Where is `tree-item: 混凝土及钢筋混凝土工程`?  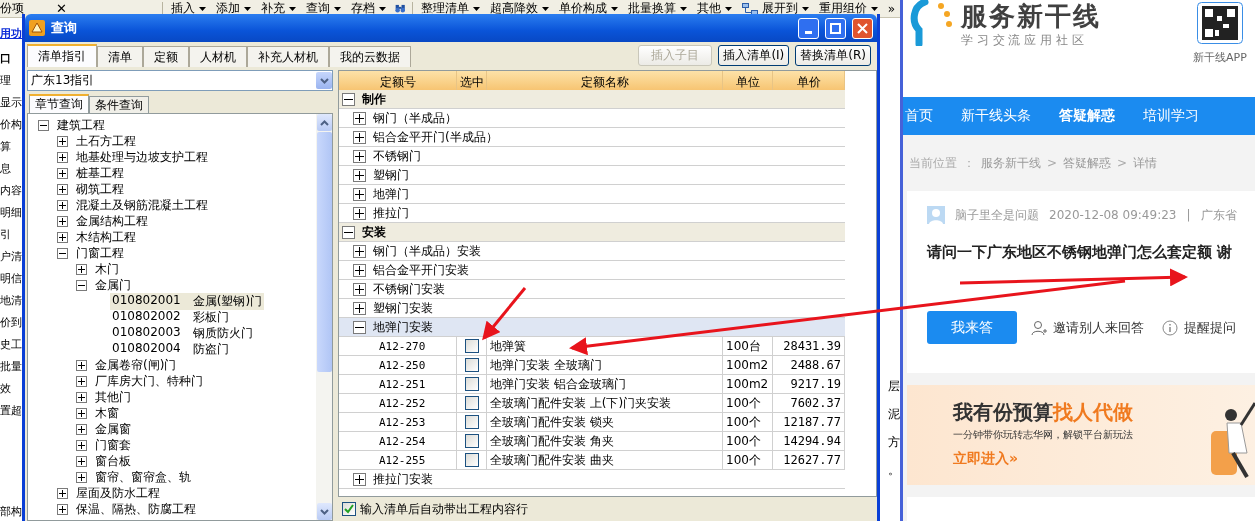
tree-item: 混凝土及钢筋混凝土工程 is located at coordinates (142, 205).